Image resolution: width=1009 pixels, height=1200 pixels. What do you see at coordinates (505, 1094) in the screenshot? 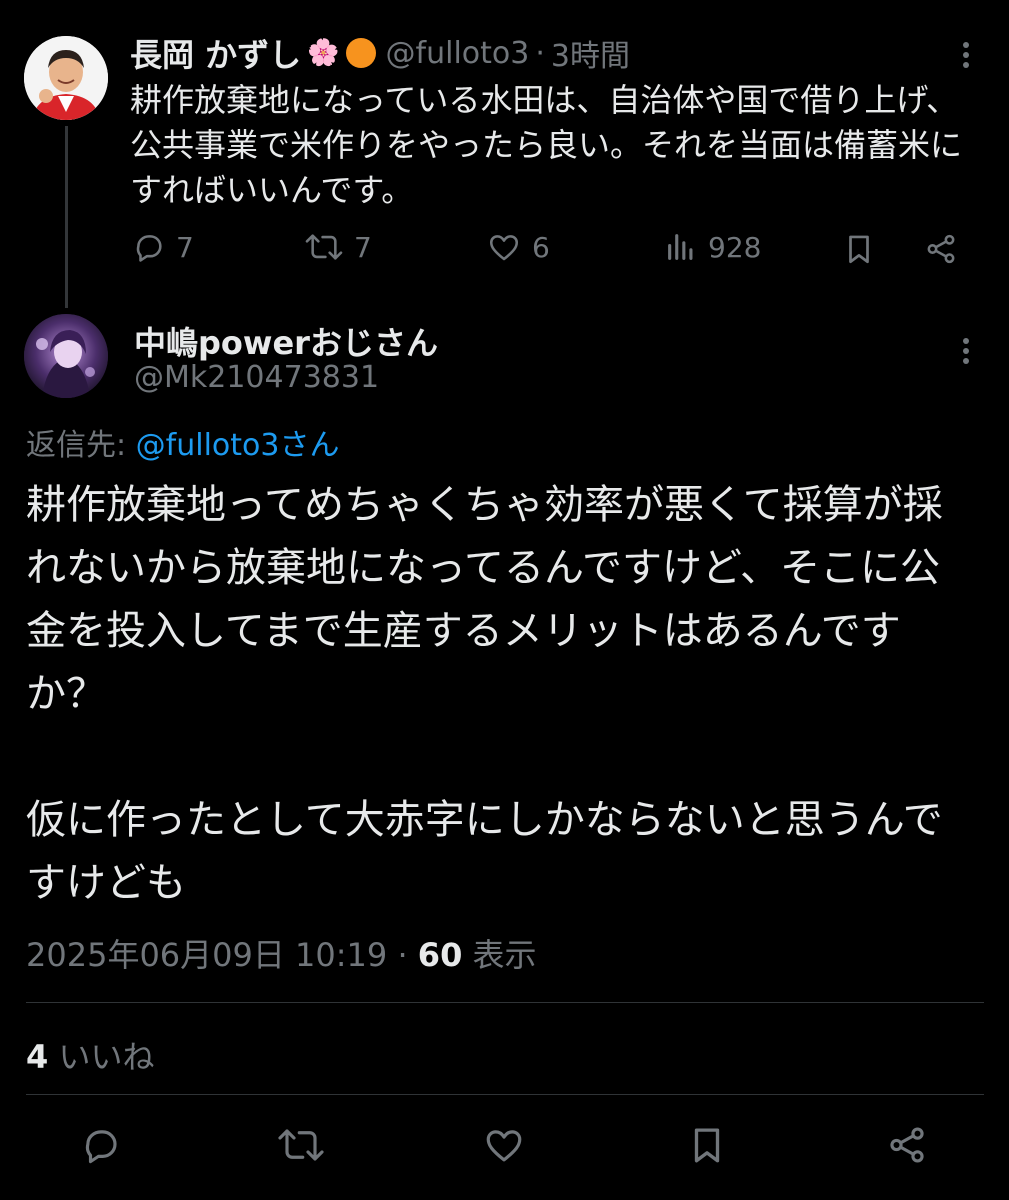
I see `divider-bottom` at bounding box center [505, 1094].